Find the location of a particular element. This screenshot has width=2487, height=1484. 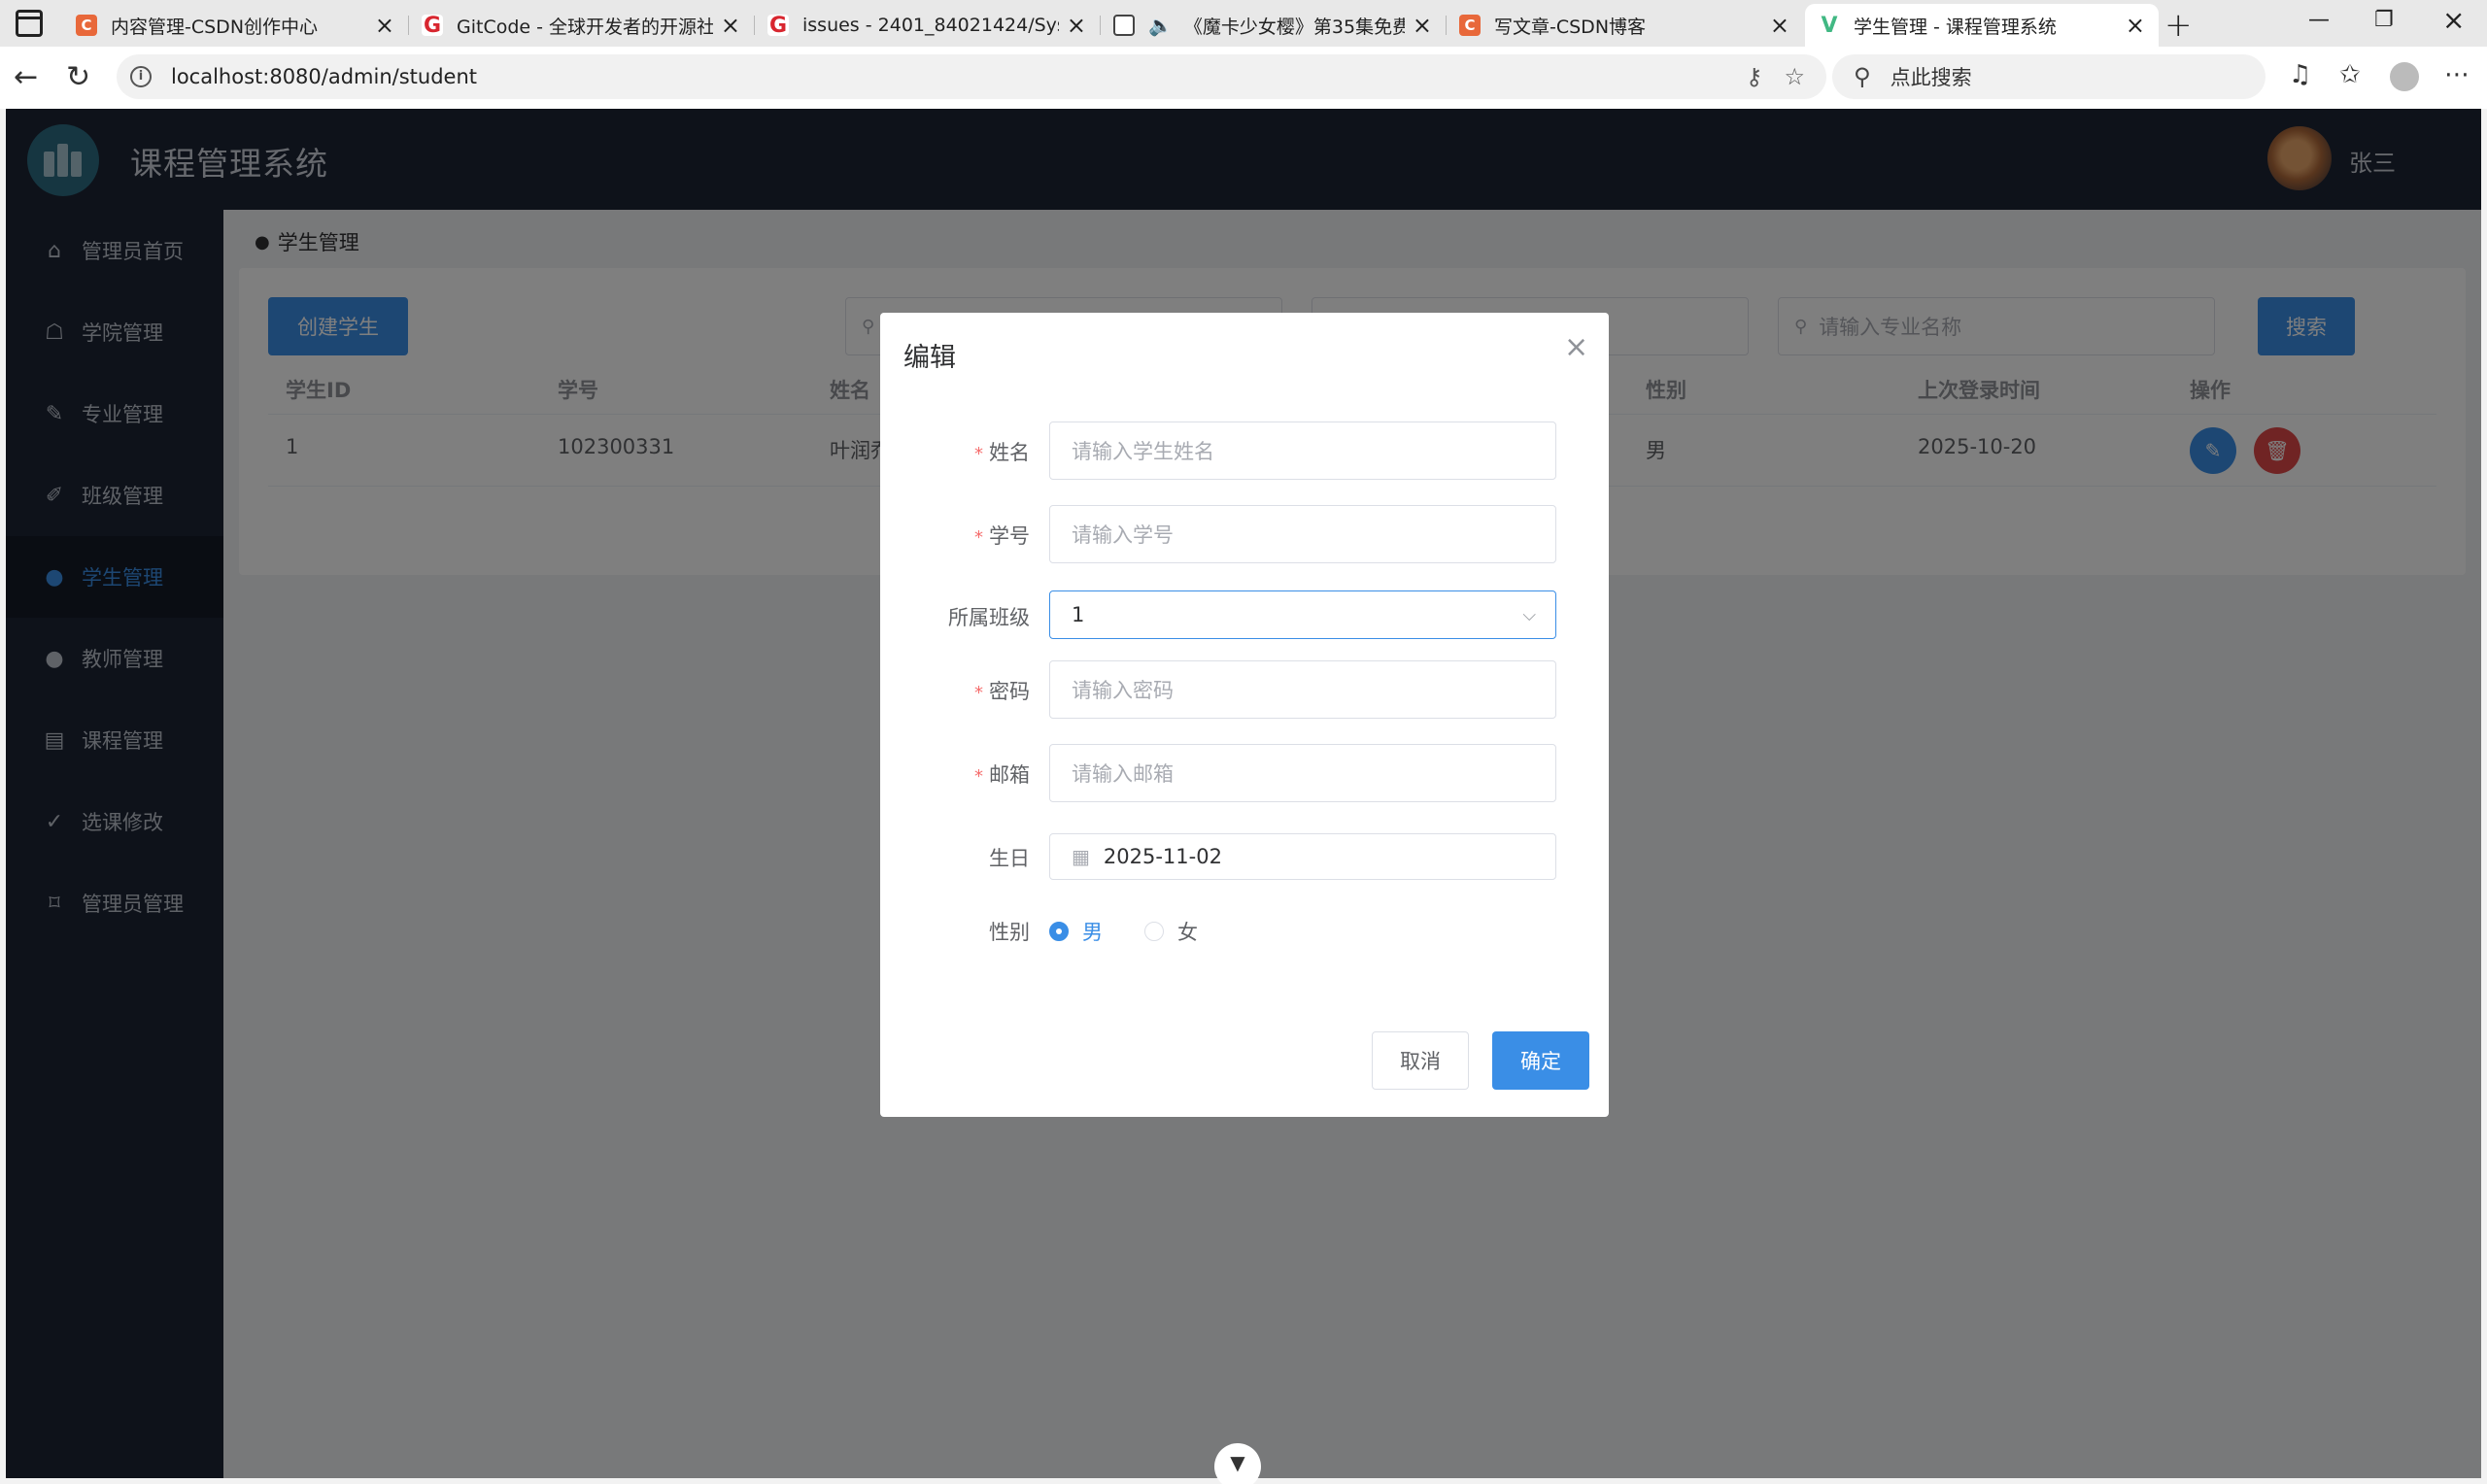

tab-actions-icon is located at coordinates (29, 23).